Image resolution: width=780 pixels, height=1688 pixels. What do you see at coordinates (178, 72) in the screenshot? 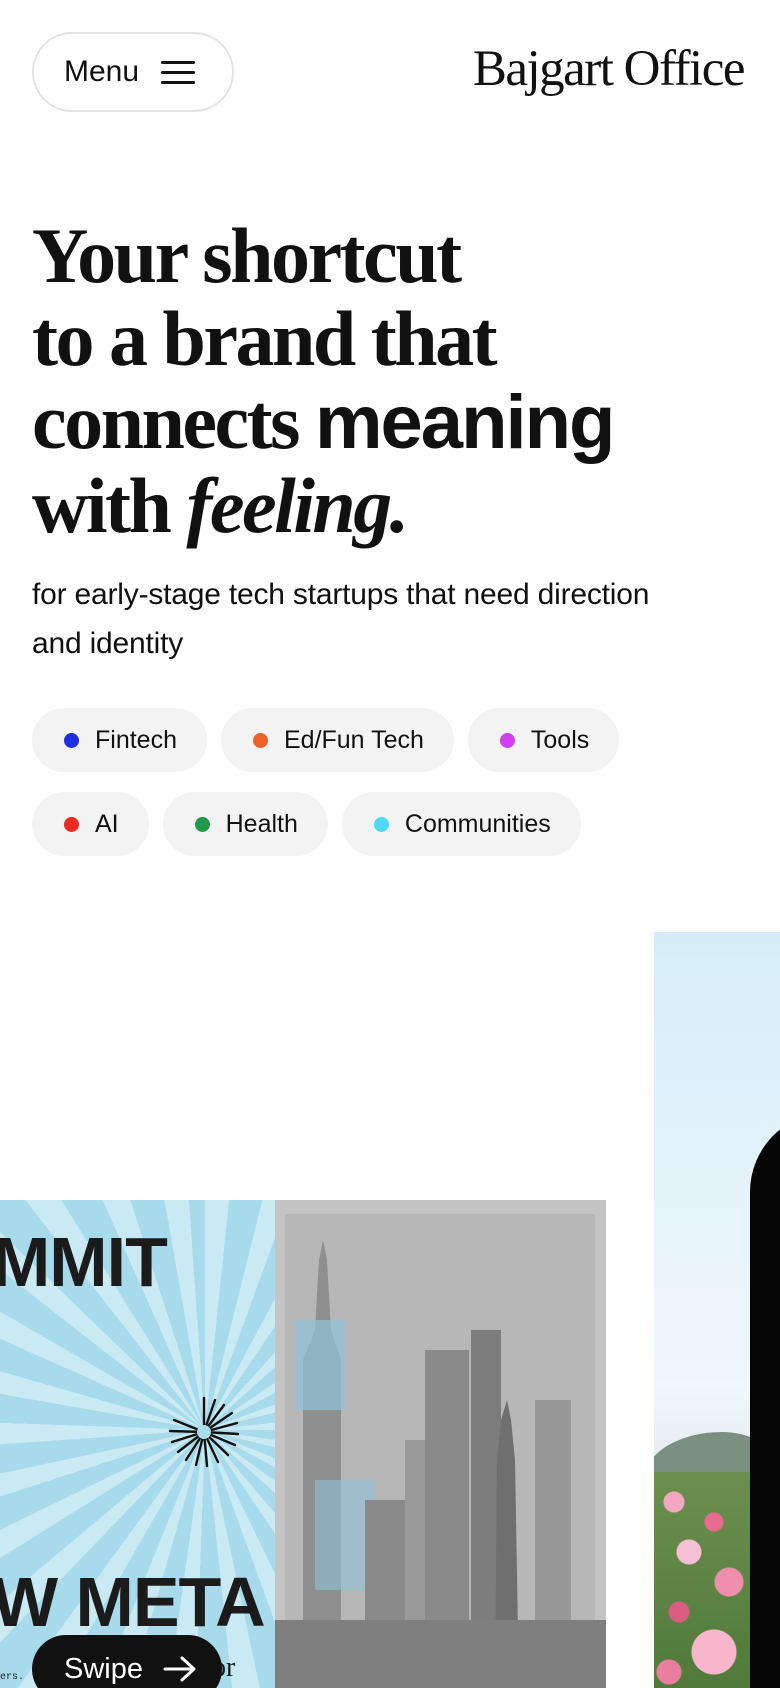
I see `hamburger-icon` at bounding box center [178, 72].